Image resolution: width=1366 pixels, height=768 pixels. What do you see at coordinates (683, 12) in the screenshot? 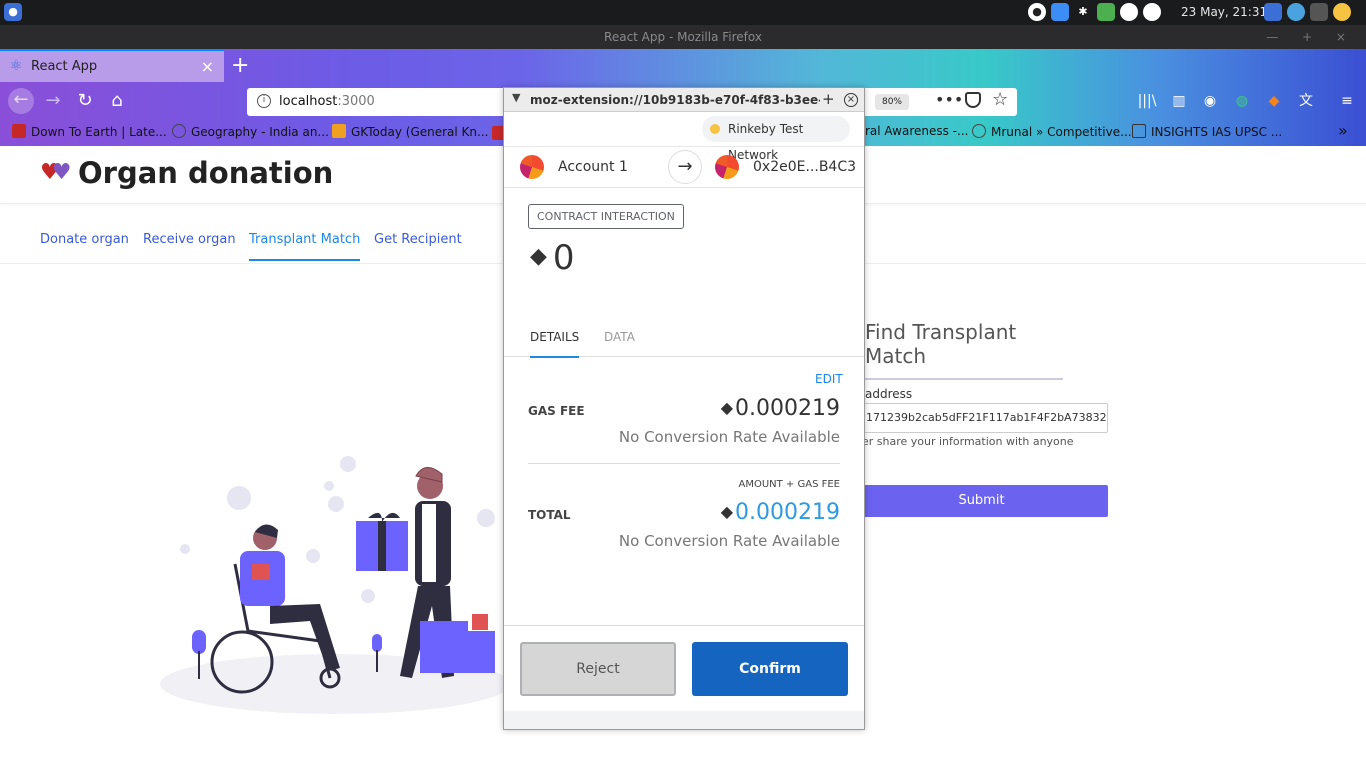
I see `os-top-bar: ● ● ✱ 23 May, 21:31` at bounding box center [683, 12].